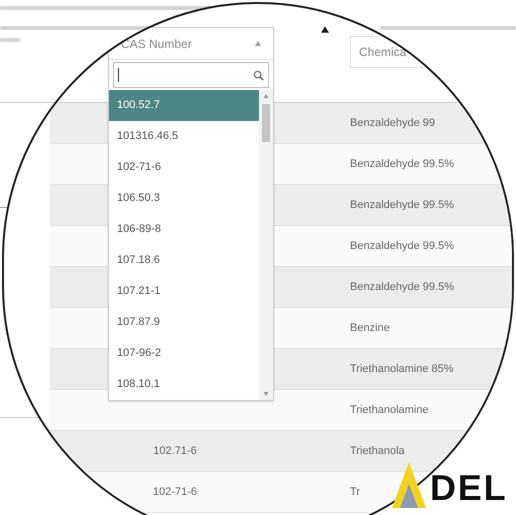  What do you see at coordinates (393, 123) in the screenshot?
I see `table-cell-text: Benzaldehyde 99` at bounding box center [393, 123].